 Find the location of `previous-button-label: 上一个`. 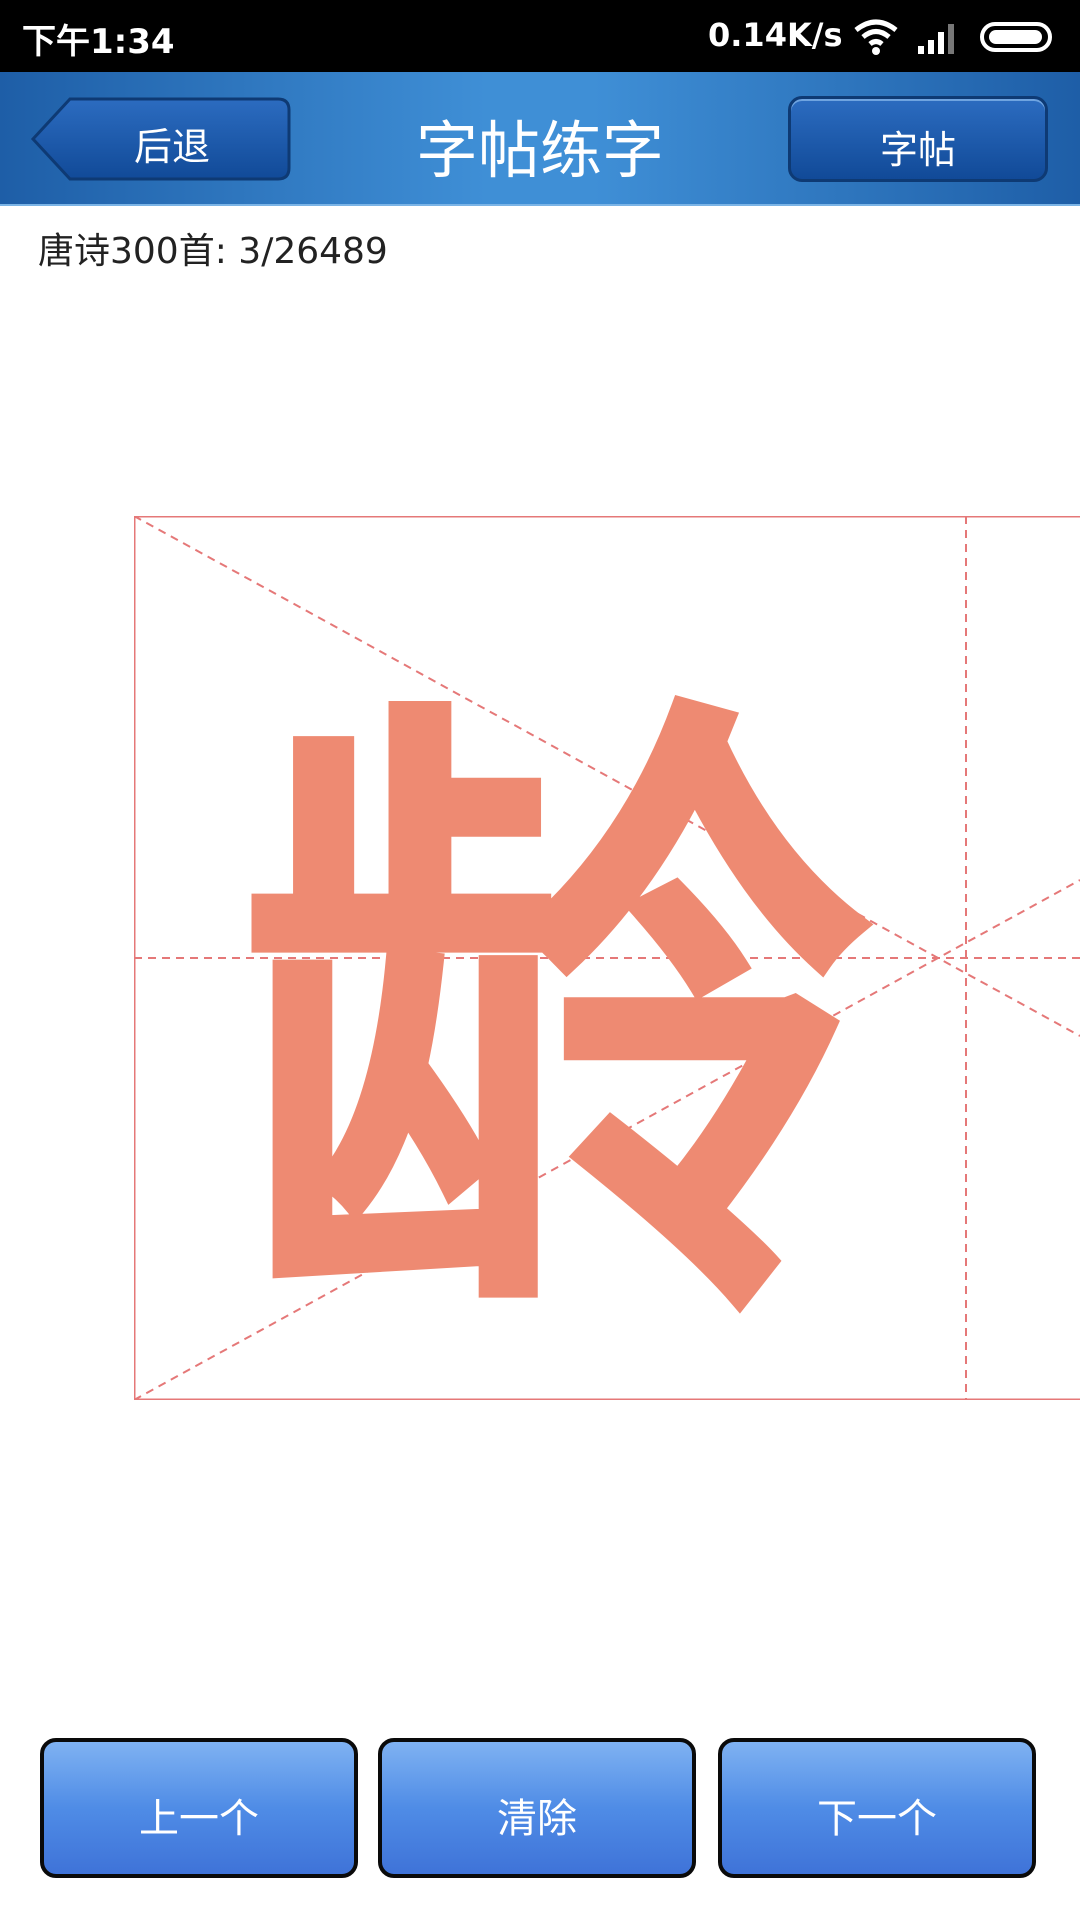

previous-button-label: 上一个 is located at coordinates (199, 1819).